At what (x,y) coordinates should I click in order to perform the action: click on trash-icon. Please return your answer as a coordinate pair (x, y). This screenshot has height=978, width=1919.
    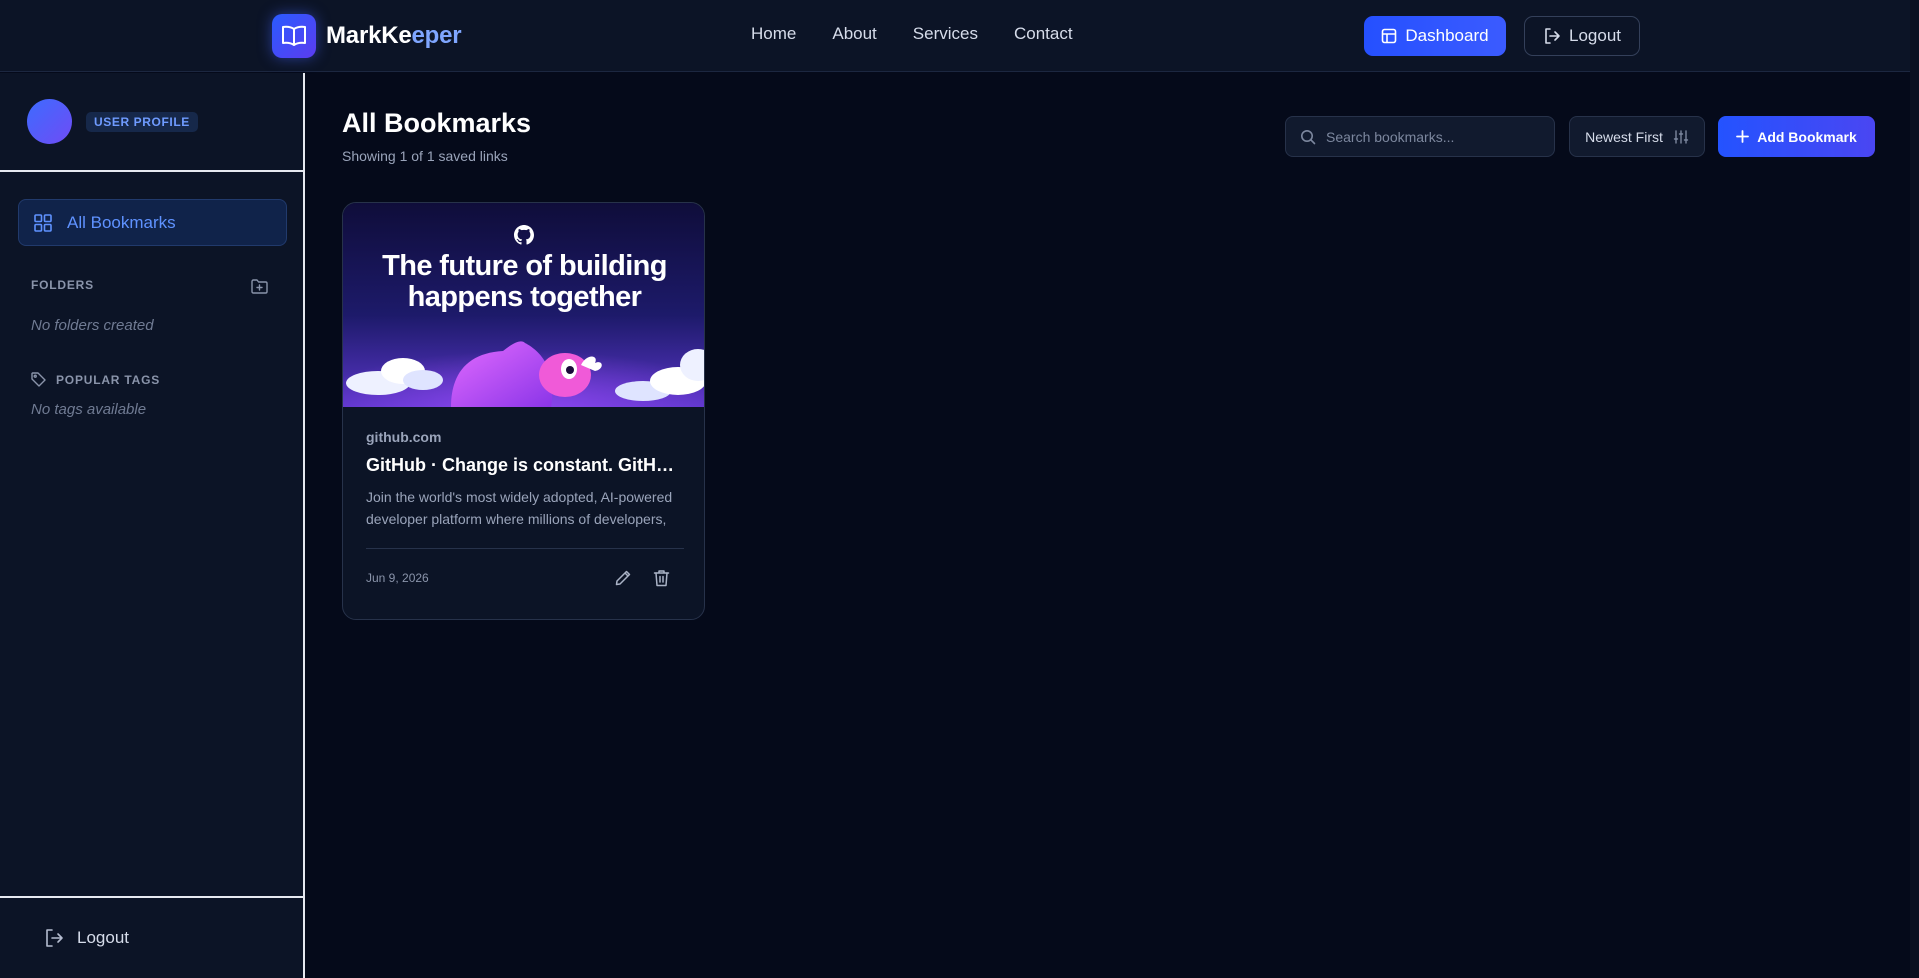
    Looking at the image, I should click on (661, 578).